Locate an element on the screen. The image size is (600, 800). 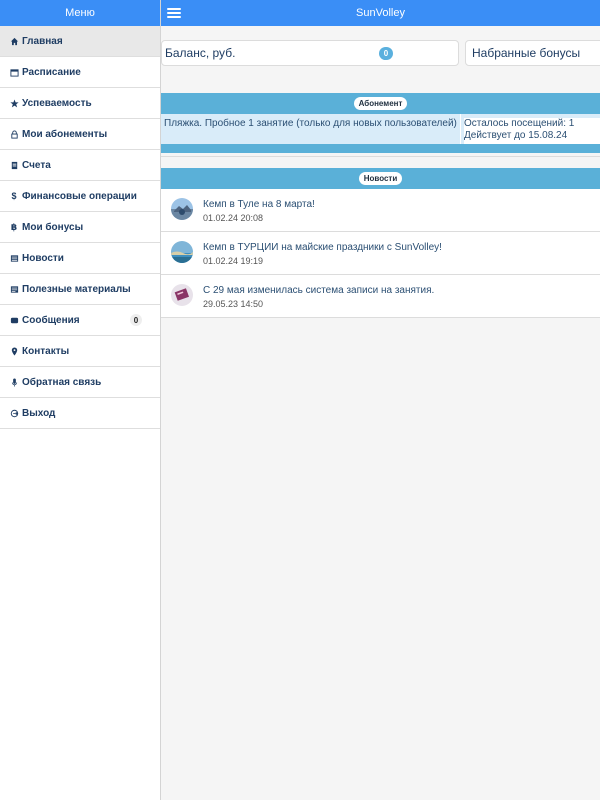
sidebar-item-label: Мои абонементы is located at coordinates (65, 134).